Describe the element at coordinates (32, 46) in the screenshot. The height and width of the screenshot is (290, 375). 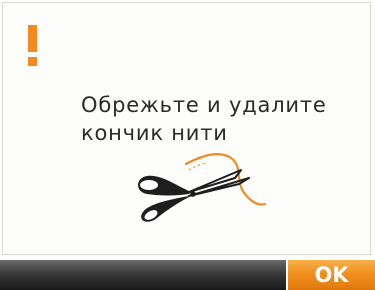
I see `exclamation-icon` at that location.